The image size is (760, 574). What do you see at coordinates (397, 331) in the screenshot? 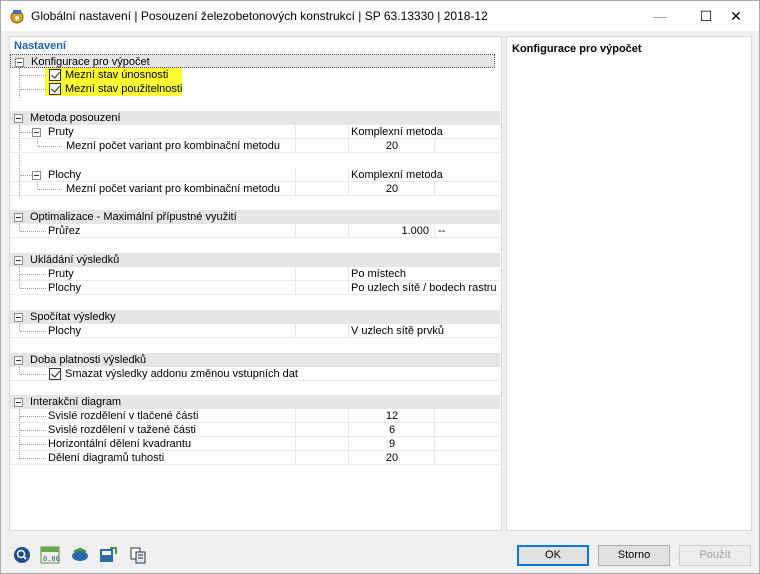
I see `row-value: V uzlech sítě prvků` at bounding box center [397, 331].